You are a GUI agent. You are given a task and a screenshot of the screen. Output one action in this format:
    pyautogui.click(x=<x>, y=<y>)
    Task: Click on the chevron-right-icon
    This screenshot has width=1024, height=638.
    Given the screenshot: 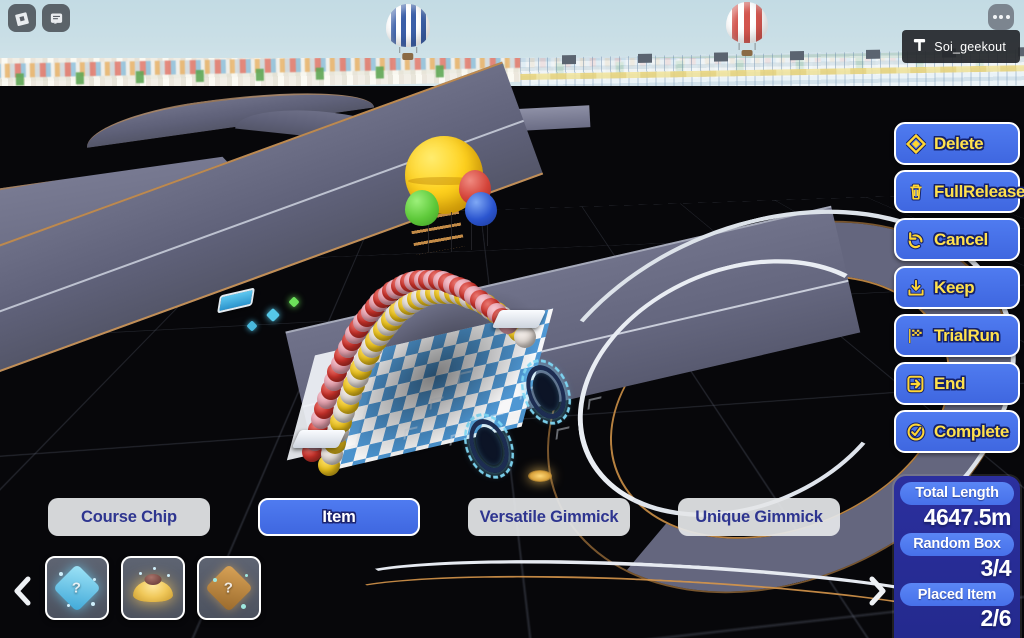 What is the action you would take?
    pyautogui.click(x=877, y=591)
    